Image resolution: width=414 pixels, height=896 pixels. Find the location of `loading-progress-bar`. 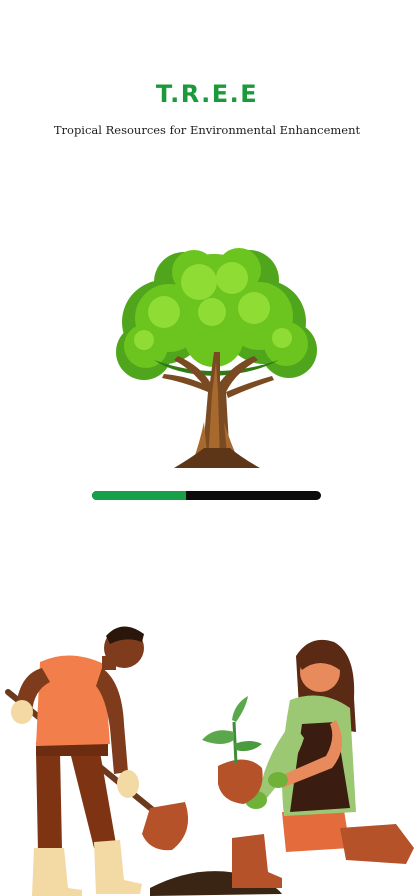

loading-progress-bar is located at coordinates (206, 495).